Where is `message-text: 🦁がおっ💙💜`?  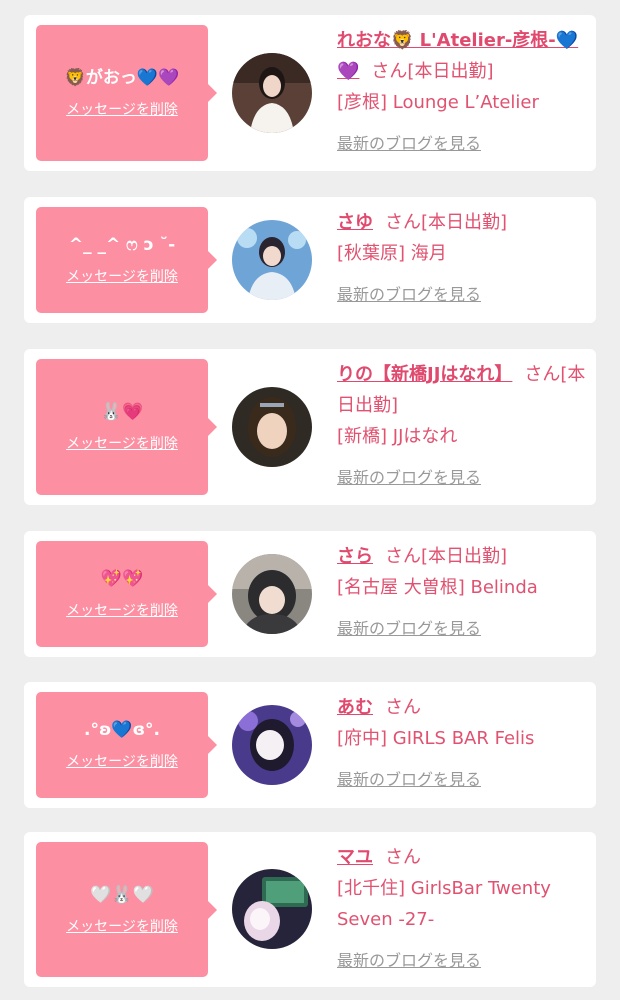
message-text: 🦁がおっ💙💜 is located at coordinates (122, 78).